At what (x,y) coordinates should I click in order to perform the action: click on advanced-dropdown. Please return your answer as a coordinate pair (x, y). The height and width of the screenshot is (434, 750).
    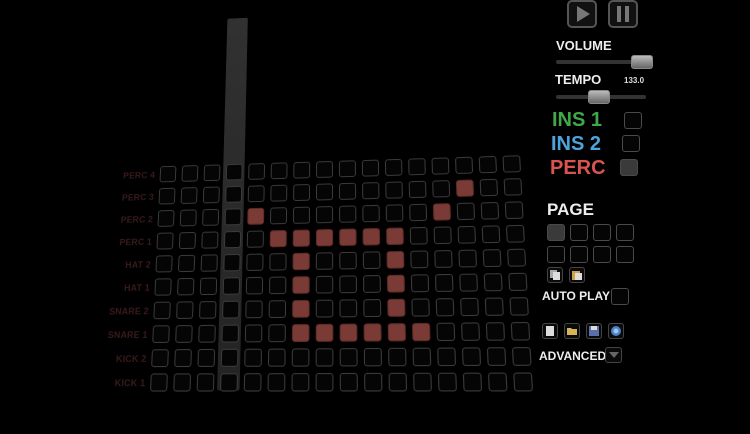
    Looking at the image, I should click on (613, 355).